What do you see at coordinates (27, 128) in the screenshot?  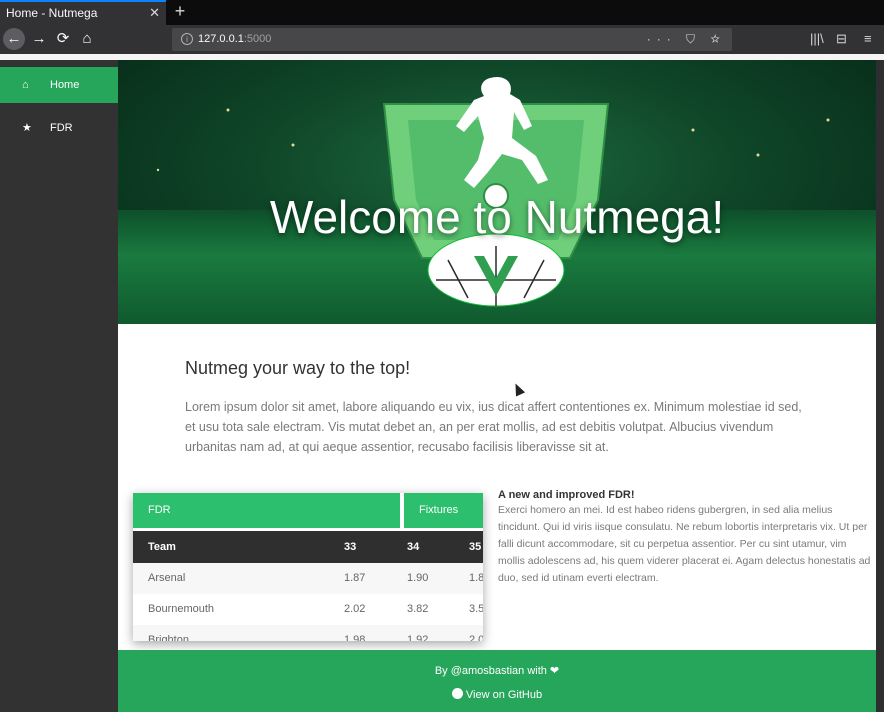 I see `star-icon: ★` at bounding box center [27, 128].